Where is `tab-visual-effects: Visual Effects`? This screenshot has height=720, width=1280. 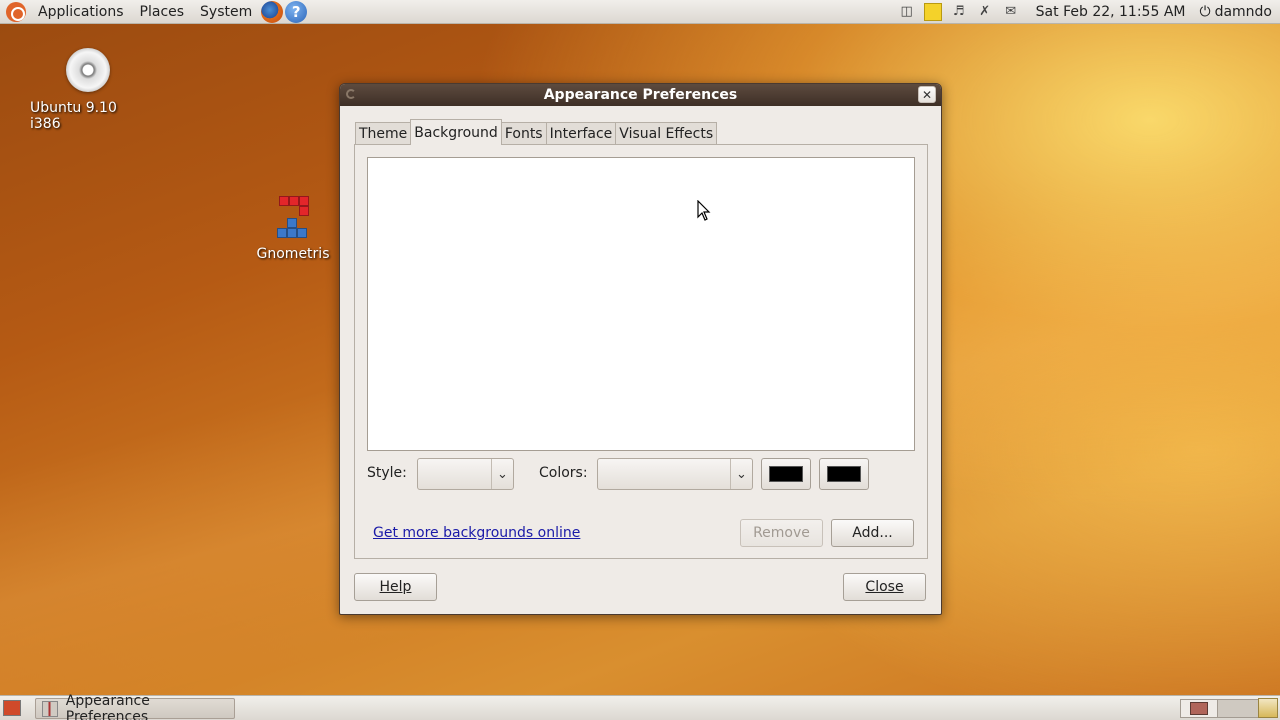 tab-visual-effects: Visual Effects is located at coordinates (666, 133).